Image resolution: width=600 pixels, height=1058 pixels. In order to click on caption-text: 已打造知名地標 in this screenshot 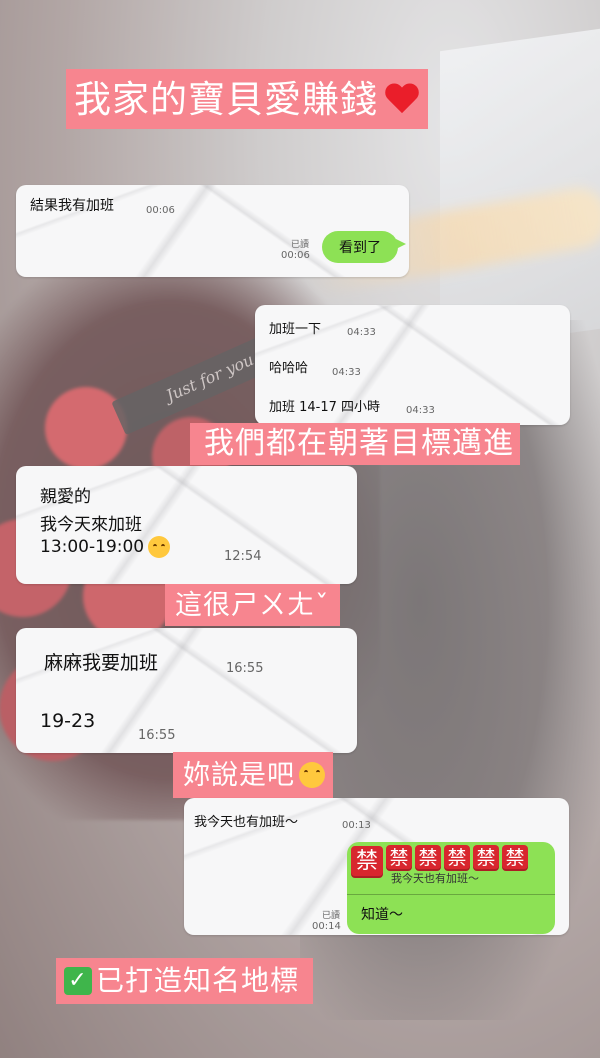, I will do `click(198, 980)`.